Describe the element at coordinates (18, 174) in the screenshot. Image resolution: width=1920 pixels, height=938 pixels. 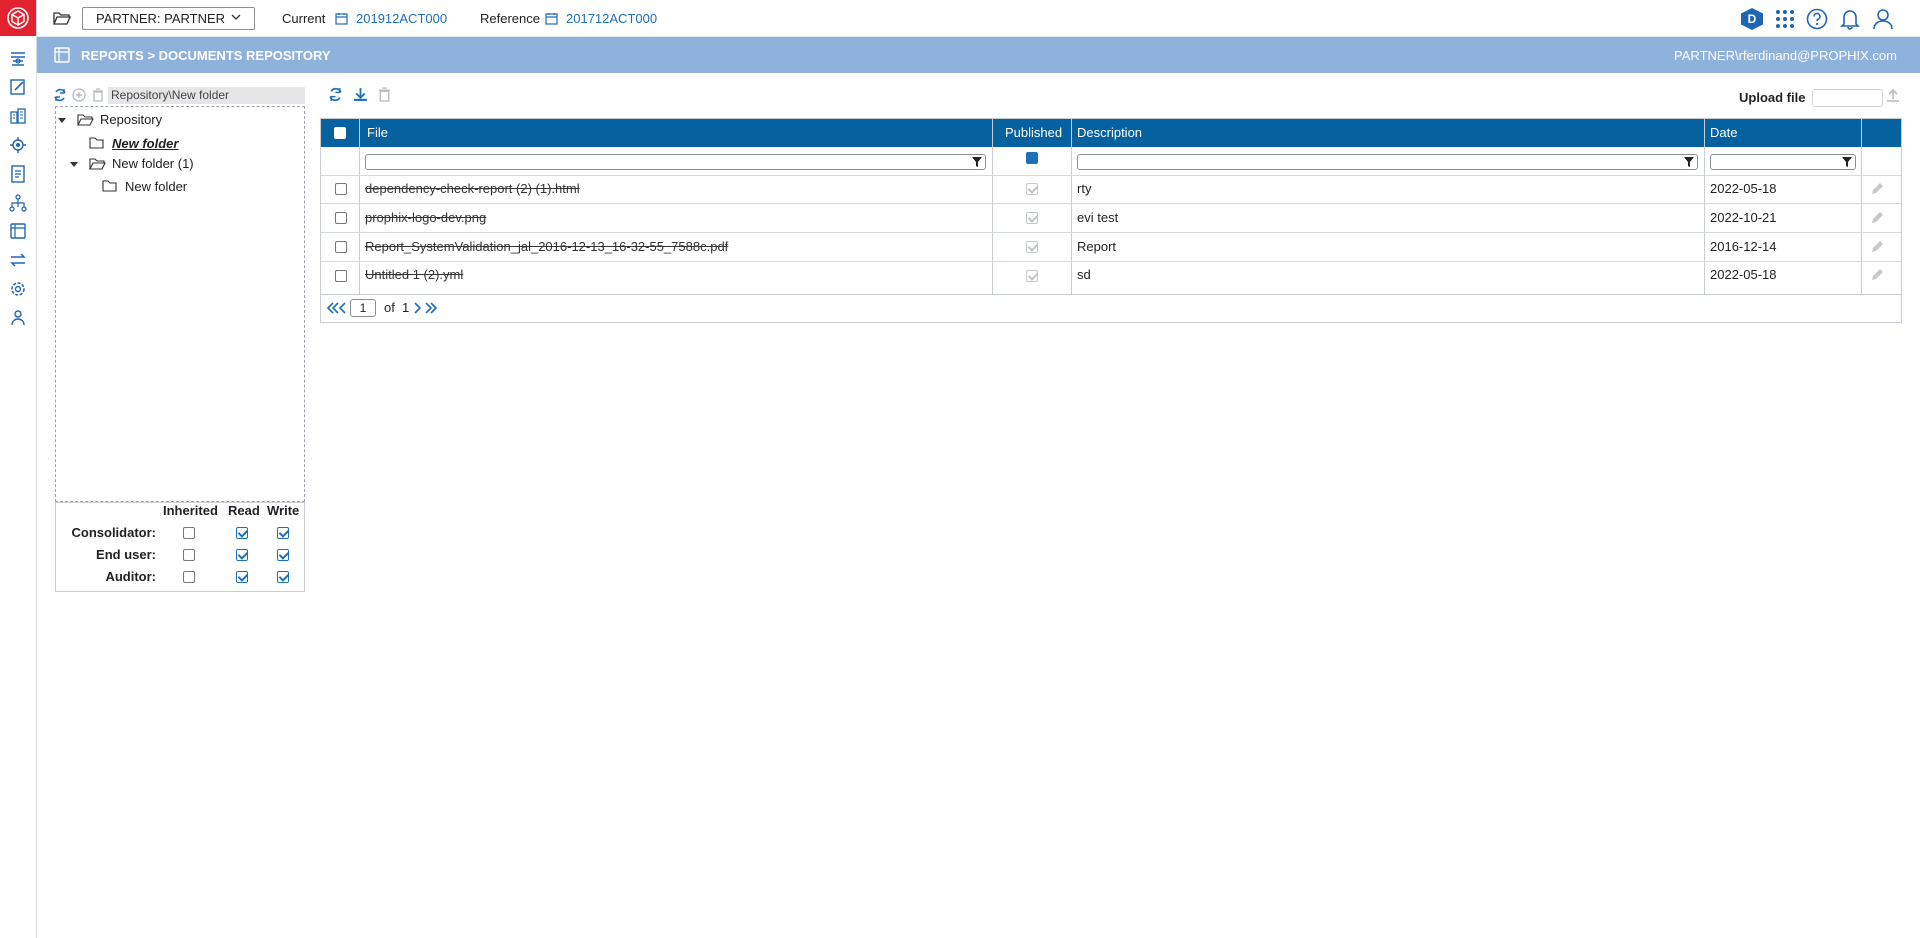
I see `report-icon` at that location.